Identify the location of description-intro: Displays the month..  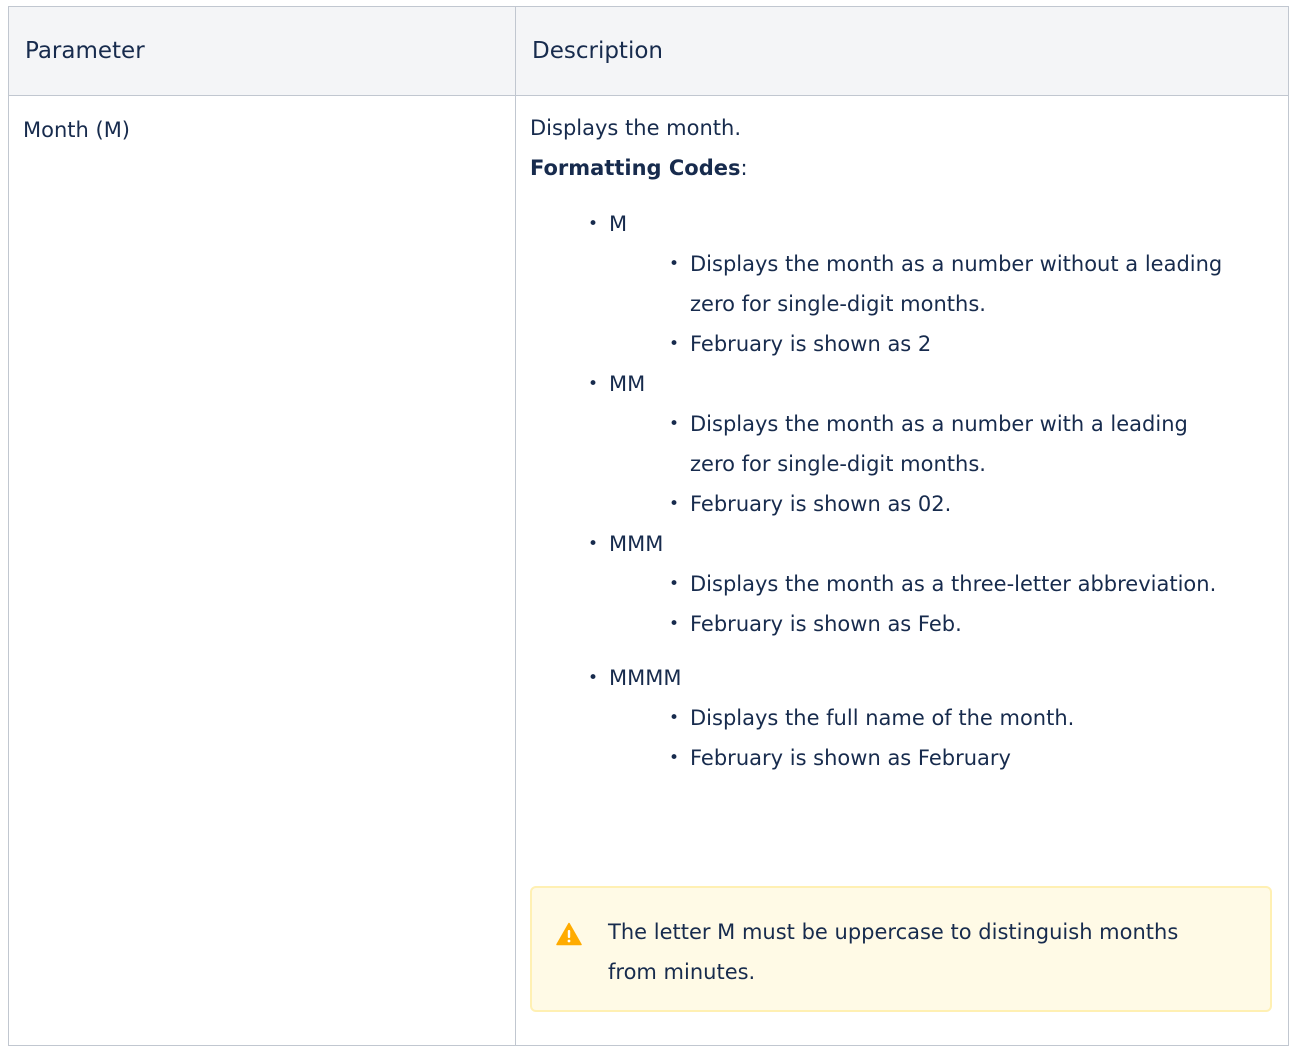
(635, 128).